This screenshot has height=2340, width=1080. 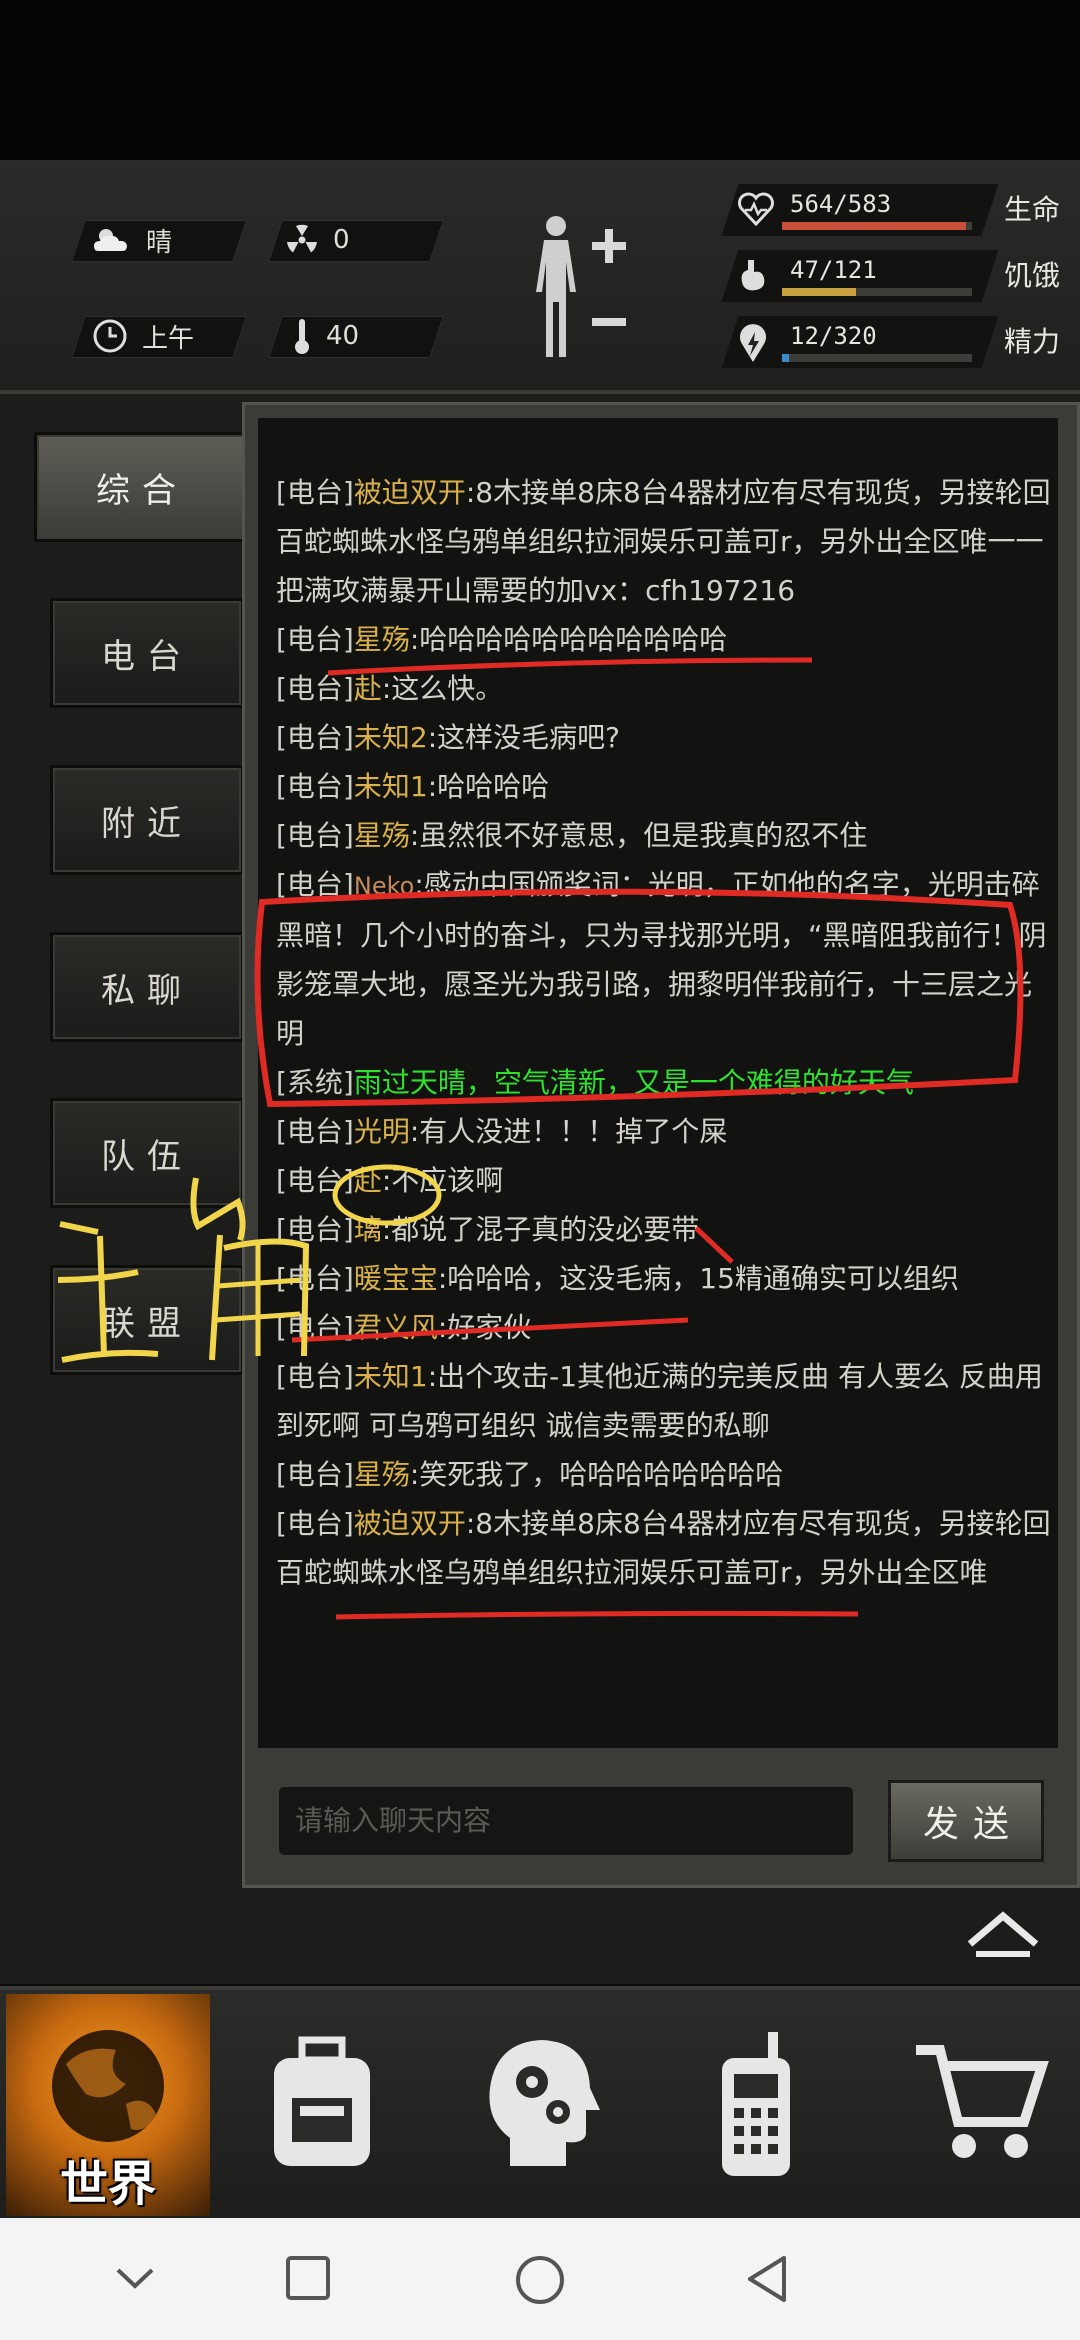 What do you see at coordinates (302, 336) in the screenshot?
I see `thermometer-icon` at bounding box center [302, 336].